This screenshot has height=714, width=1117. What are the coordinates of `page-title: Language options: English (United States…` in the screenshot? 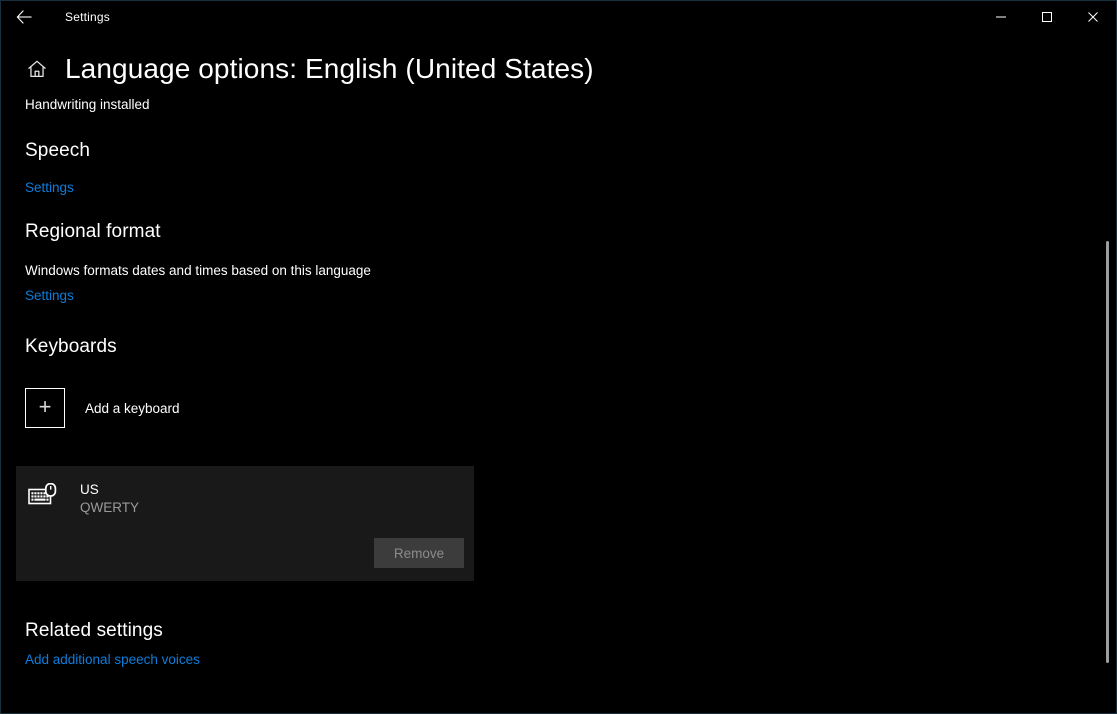 It's located at (329, 68).